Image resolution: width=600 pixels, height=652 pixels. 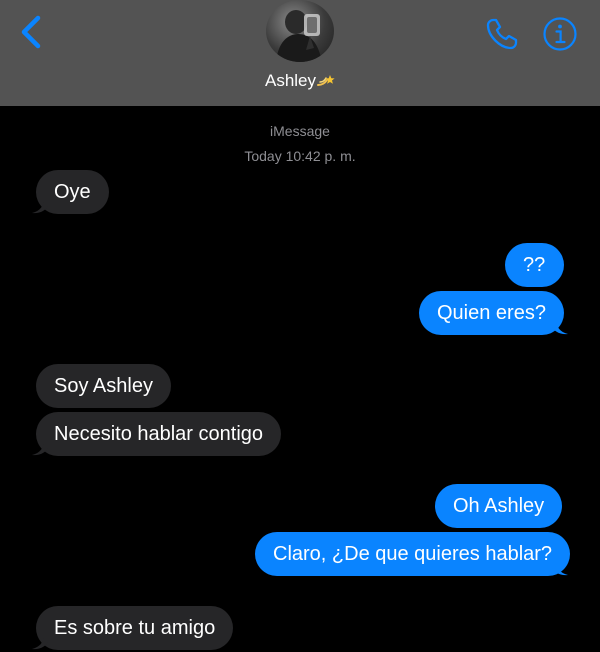 What do you see at coordinates (300, 131) in the screenshot?
I see `service-label: iMessage` at bounding box center [300, 131].